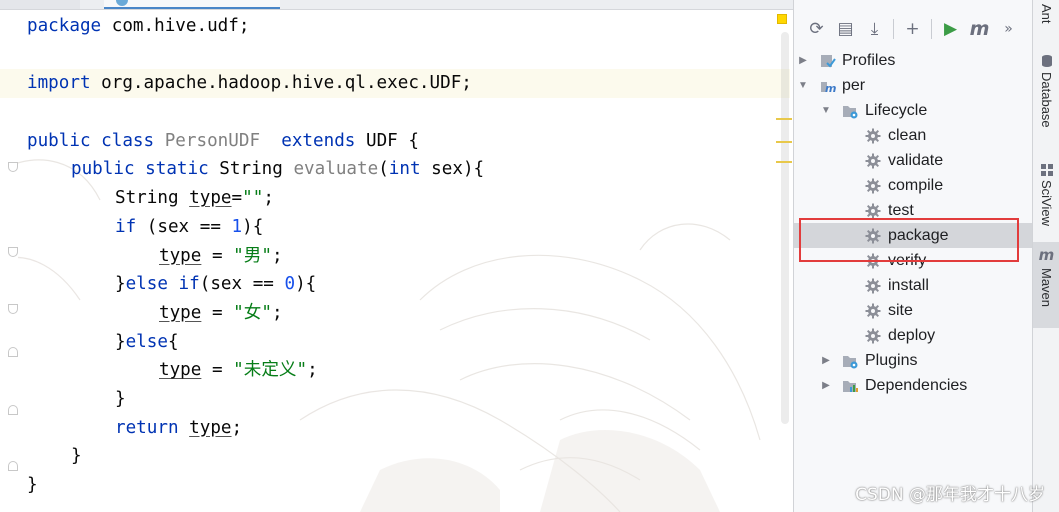  What do you see at coordinates (901, 210) in the screenshot?
I see `tree-node-label: test` at bounding box center [901, 210].